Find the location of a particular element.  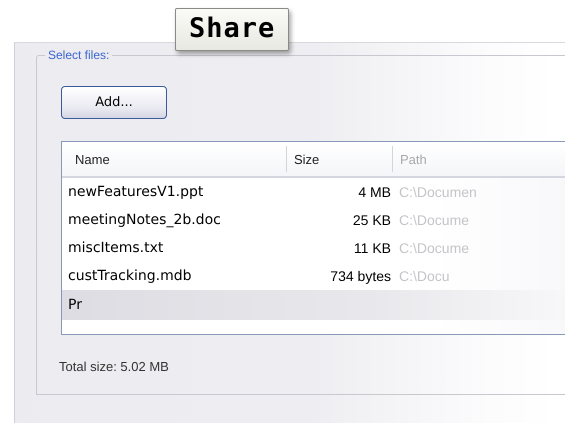

table-cell-text: custTracking.mdb is located at coordinates (129, 276).